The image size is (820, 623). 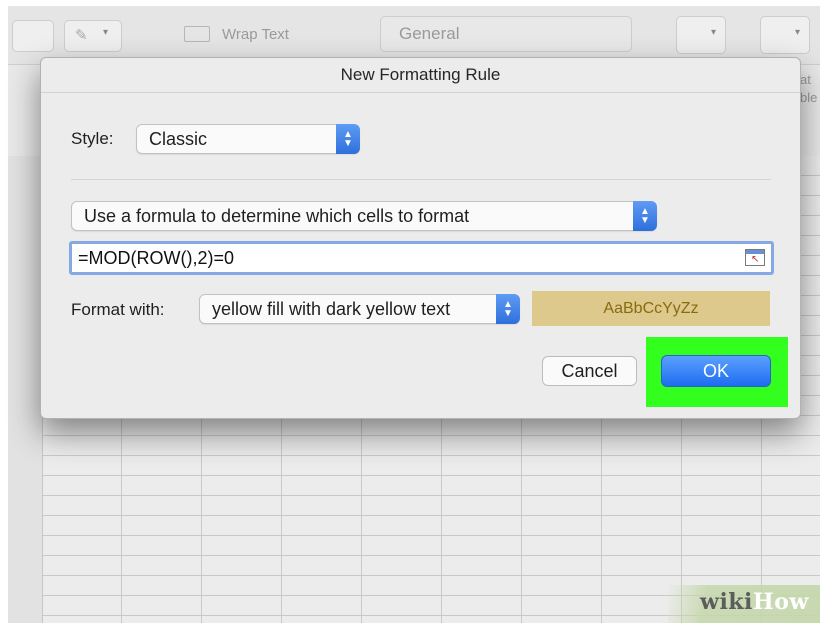 I want to click on number-format-value: General, so click(x=429, y=33).